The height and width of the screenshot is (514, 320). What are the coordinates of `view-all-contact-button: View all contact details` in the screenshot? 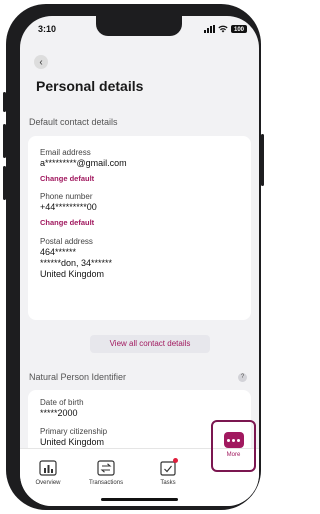 It's located at (150, 344).